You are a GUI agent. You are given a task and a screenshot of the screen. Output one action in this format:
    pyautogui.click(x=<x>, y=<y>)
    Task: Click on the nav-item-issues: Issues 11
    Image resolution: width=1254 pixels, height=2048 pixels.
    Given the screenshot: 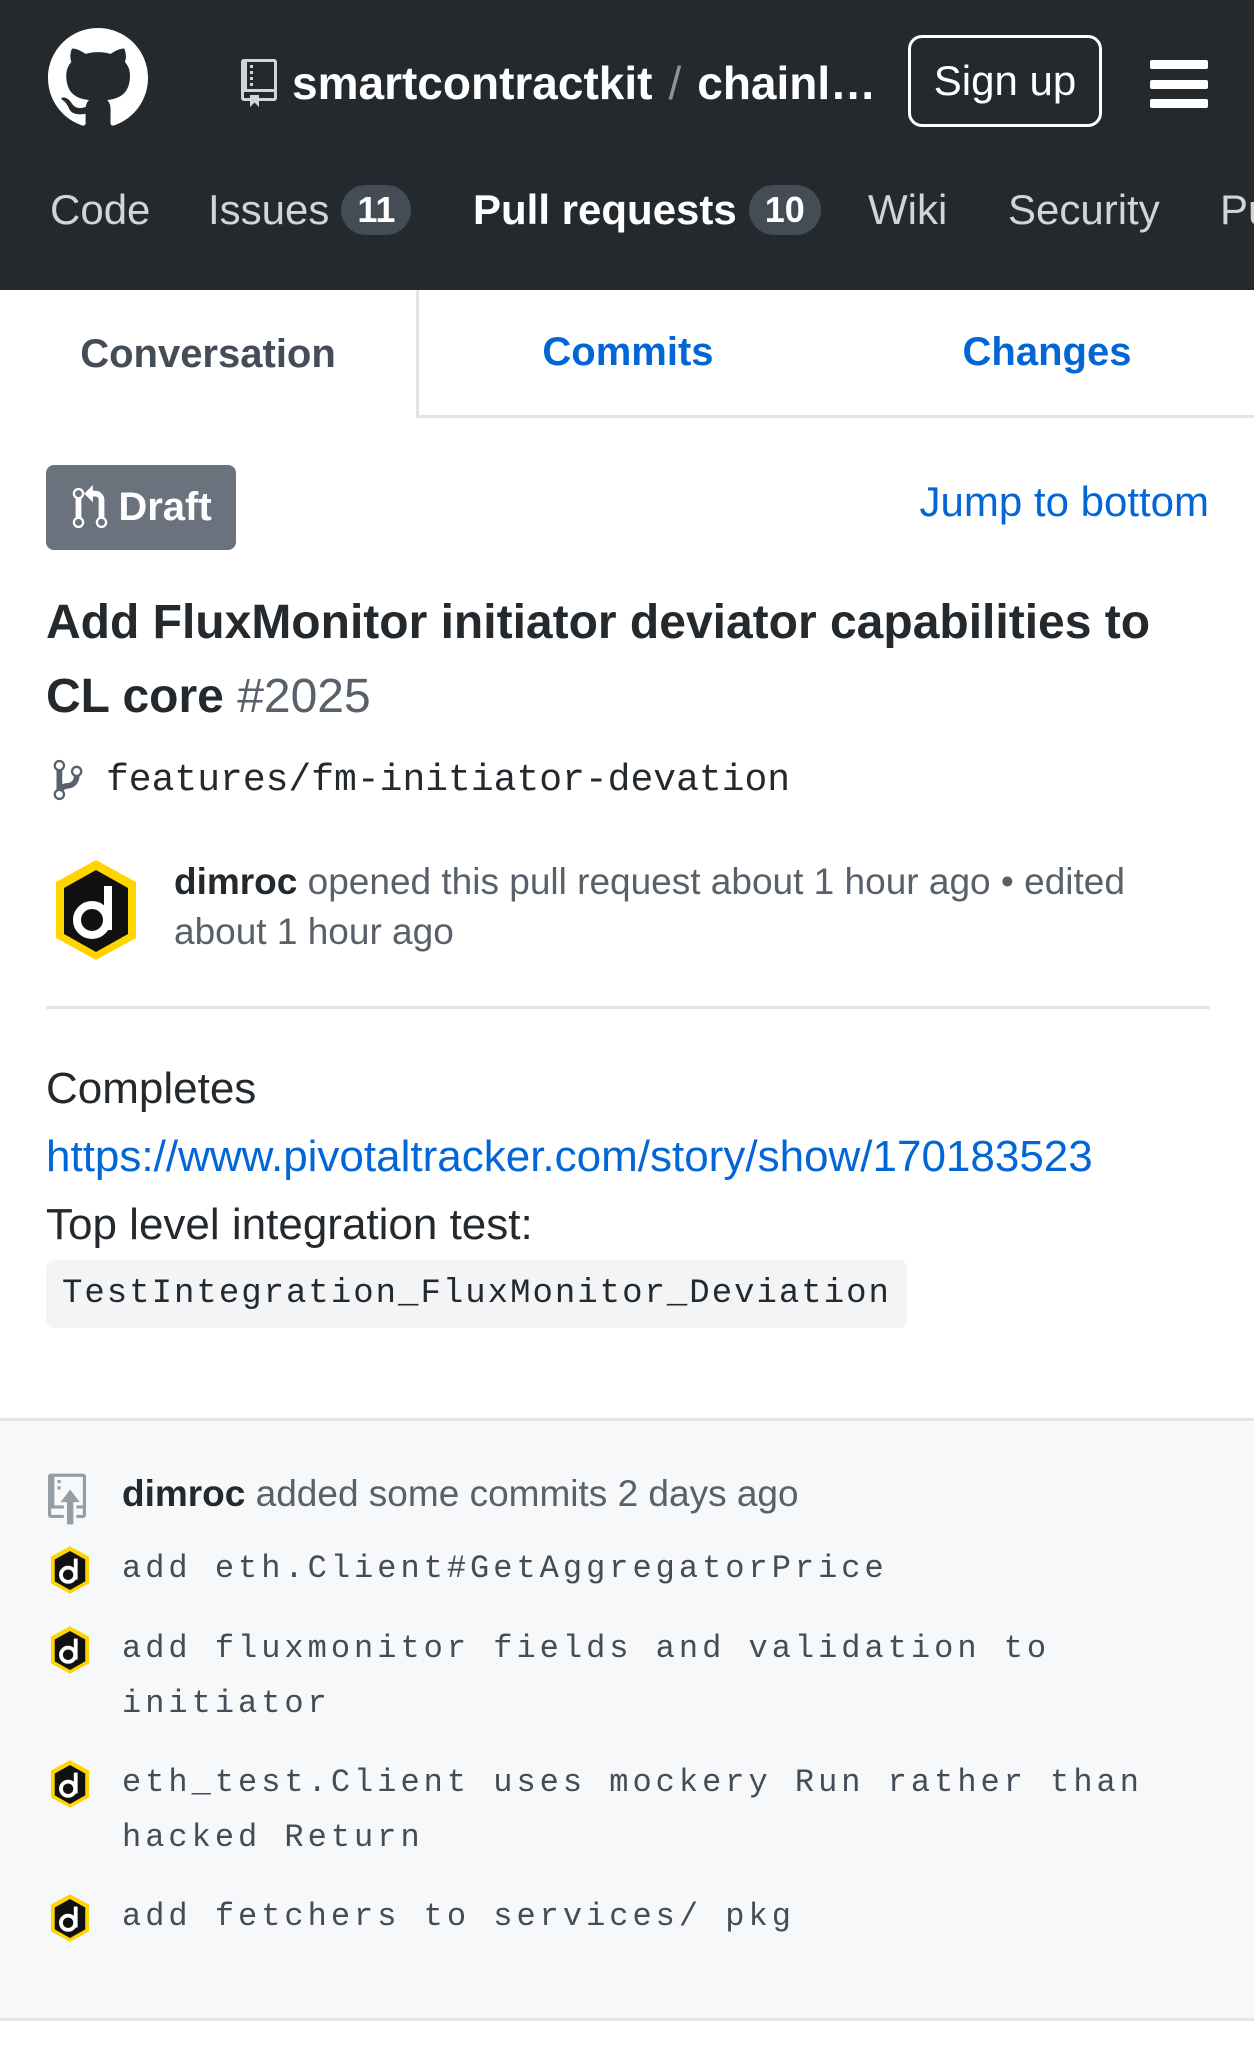 What is the action you would take?
    pyautogui.click(x=310, y=210)
    